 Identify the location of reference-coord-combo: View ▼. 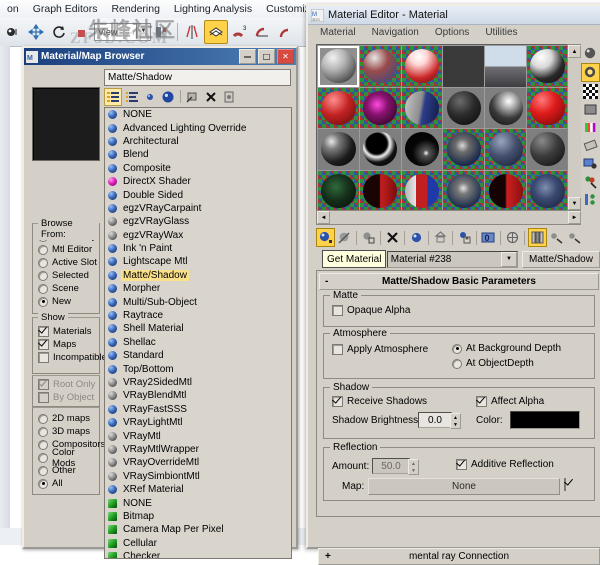
(122, 32).